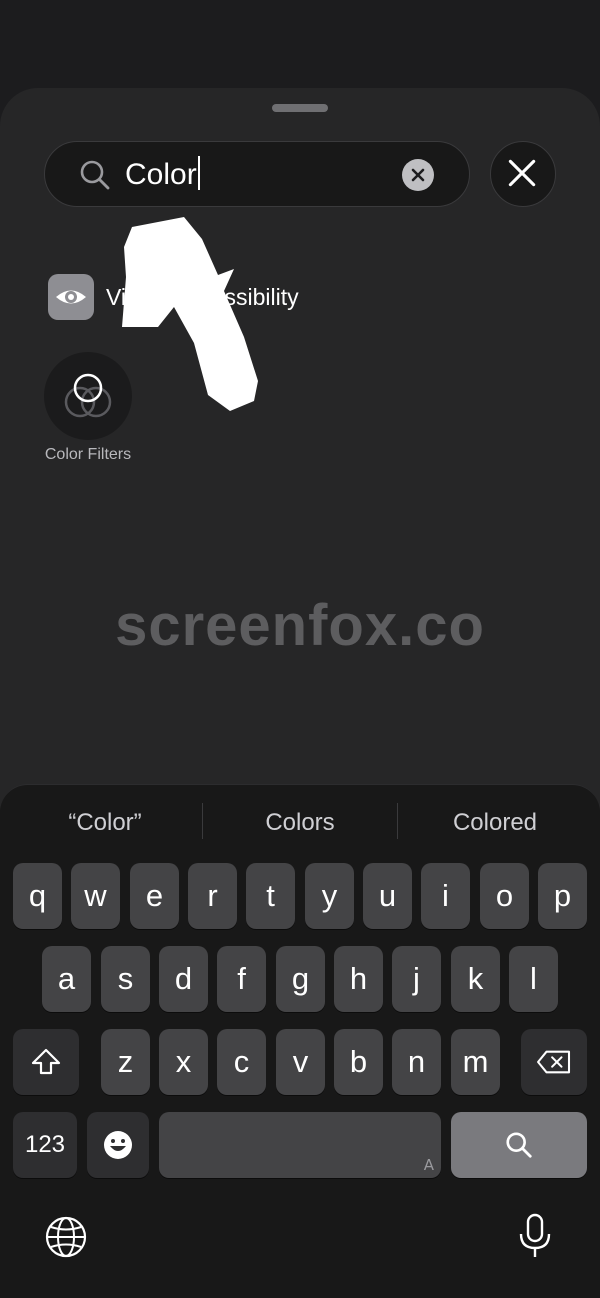 This screenshot has height=1298, width=600. What do you see at coordinates (241, 1062) in the screenshot?
I see `key-c: c` at bounding box center [241, 1062].